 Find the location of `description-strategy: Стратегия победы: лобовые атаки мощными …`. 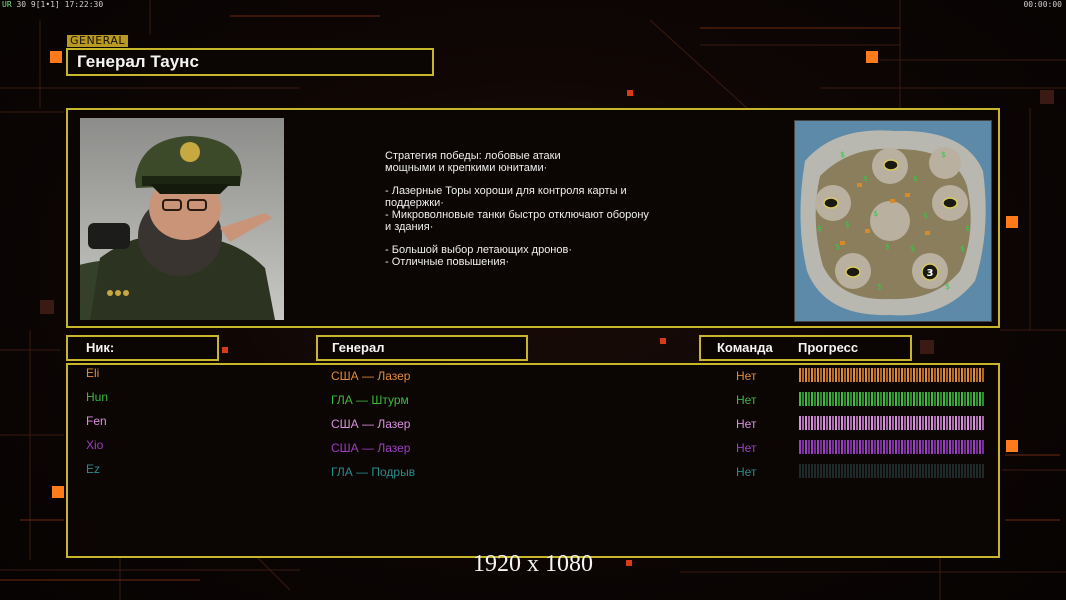

description-strategy: Стратегия победы: лобовые атаки мощными … is located at coordinates (473, 162).